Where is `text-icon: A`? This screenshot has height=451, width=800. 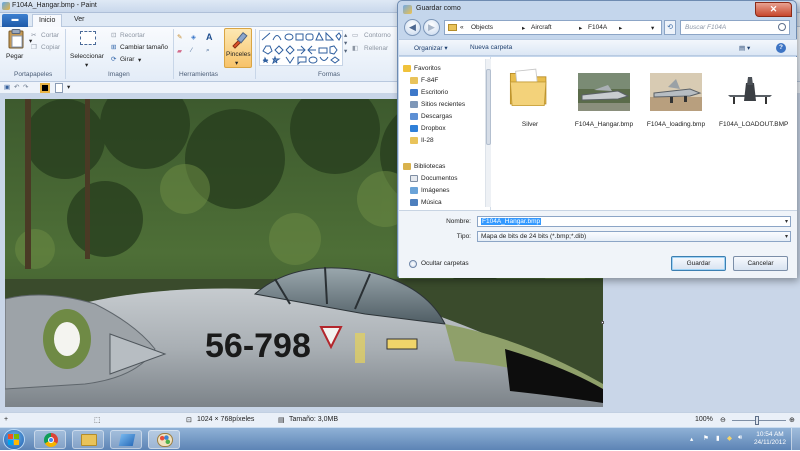
text-icon: A is located at coordinates (209, 37).